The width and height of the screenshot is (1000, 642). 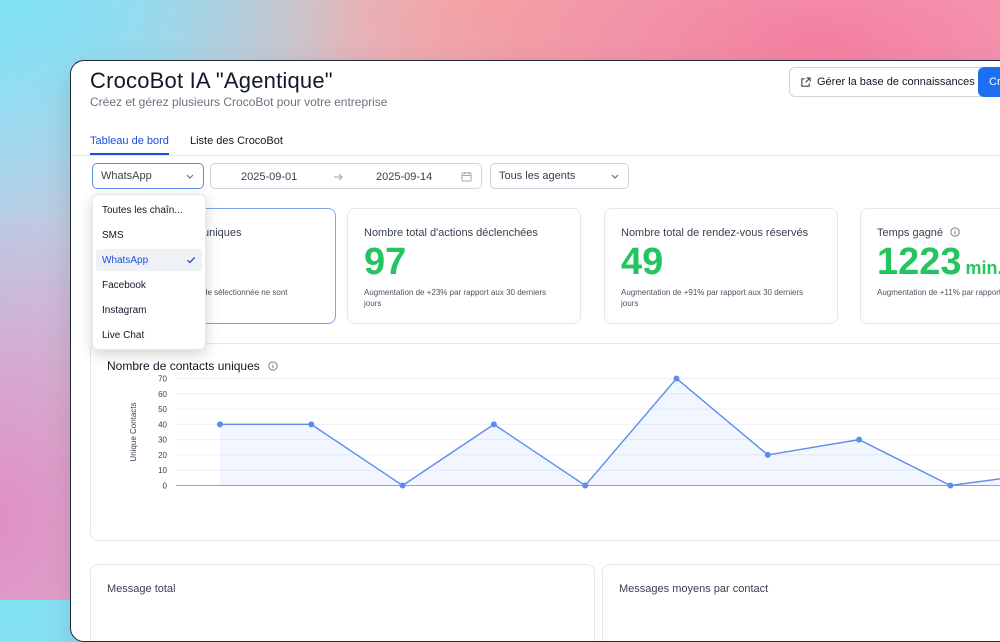 I want to click on manage-knowledge-base-label: Gérer la base de connaissances, so click(x=896, y=82).